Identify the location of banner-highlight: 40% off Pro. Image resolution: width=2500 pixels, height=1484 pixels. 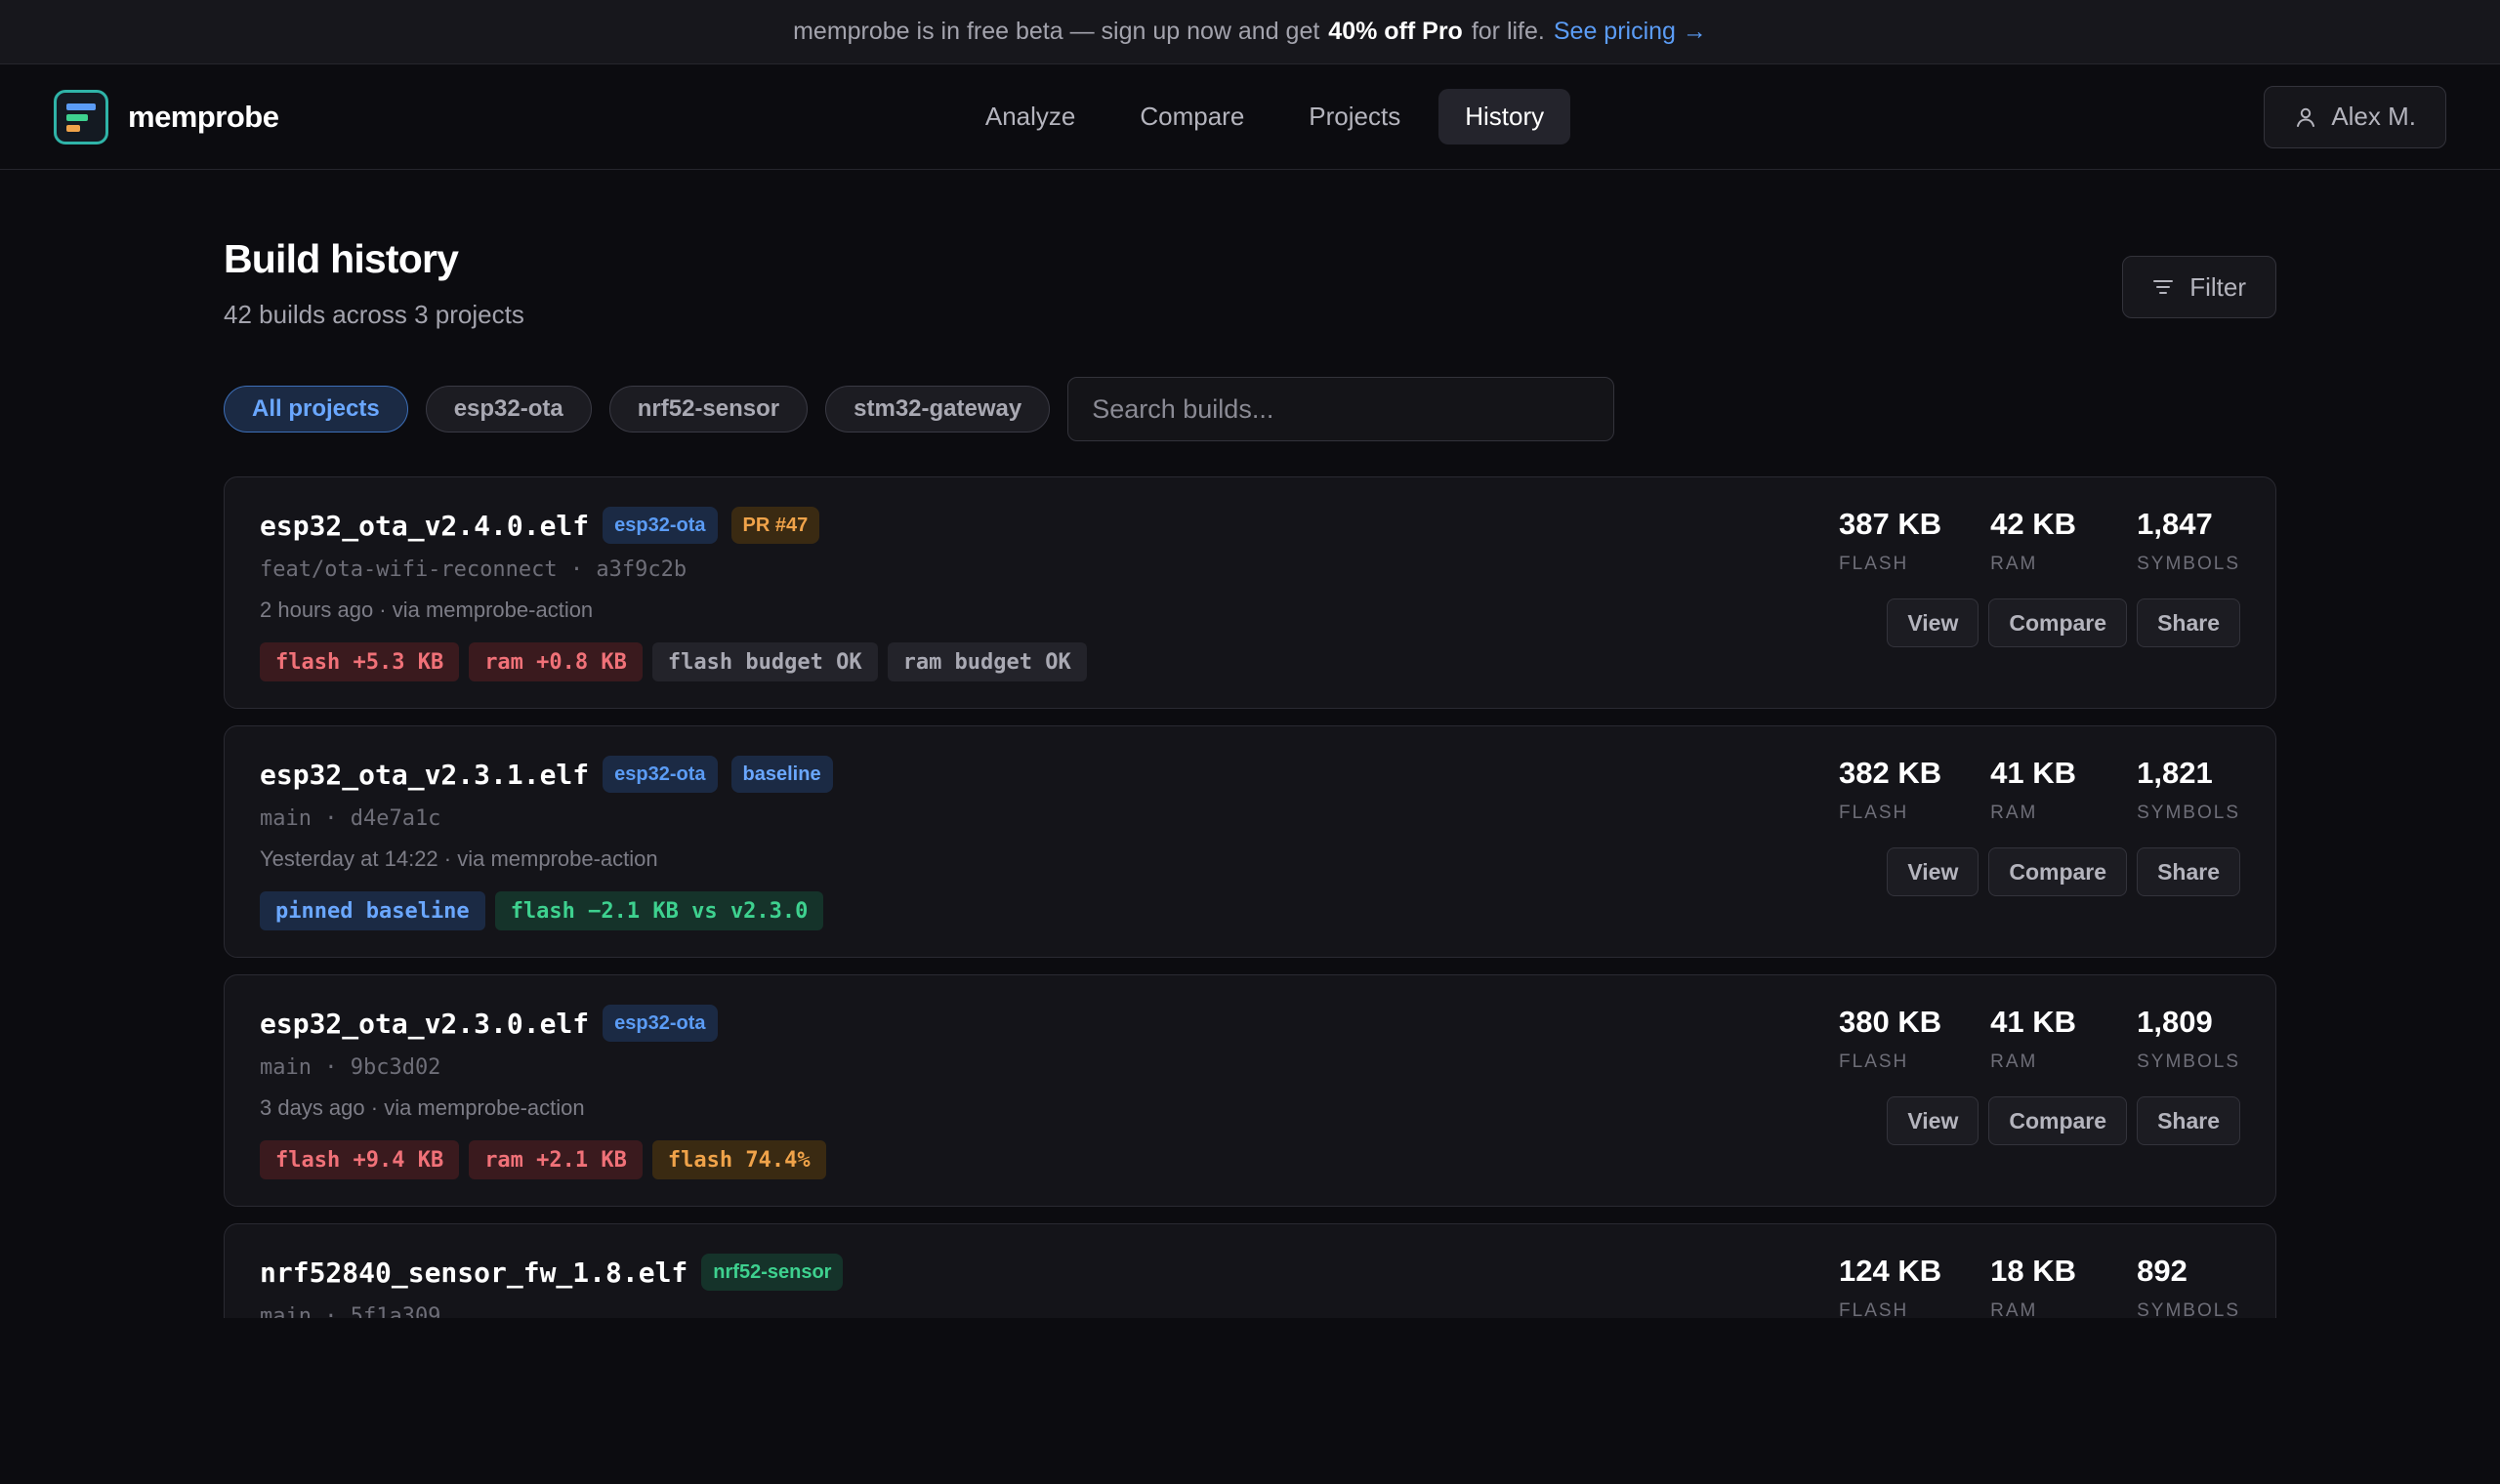
(1395, 32).